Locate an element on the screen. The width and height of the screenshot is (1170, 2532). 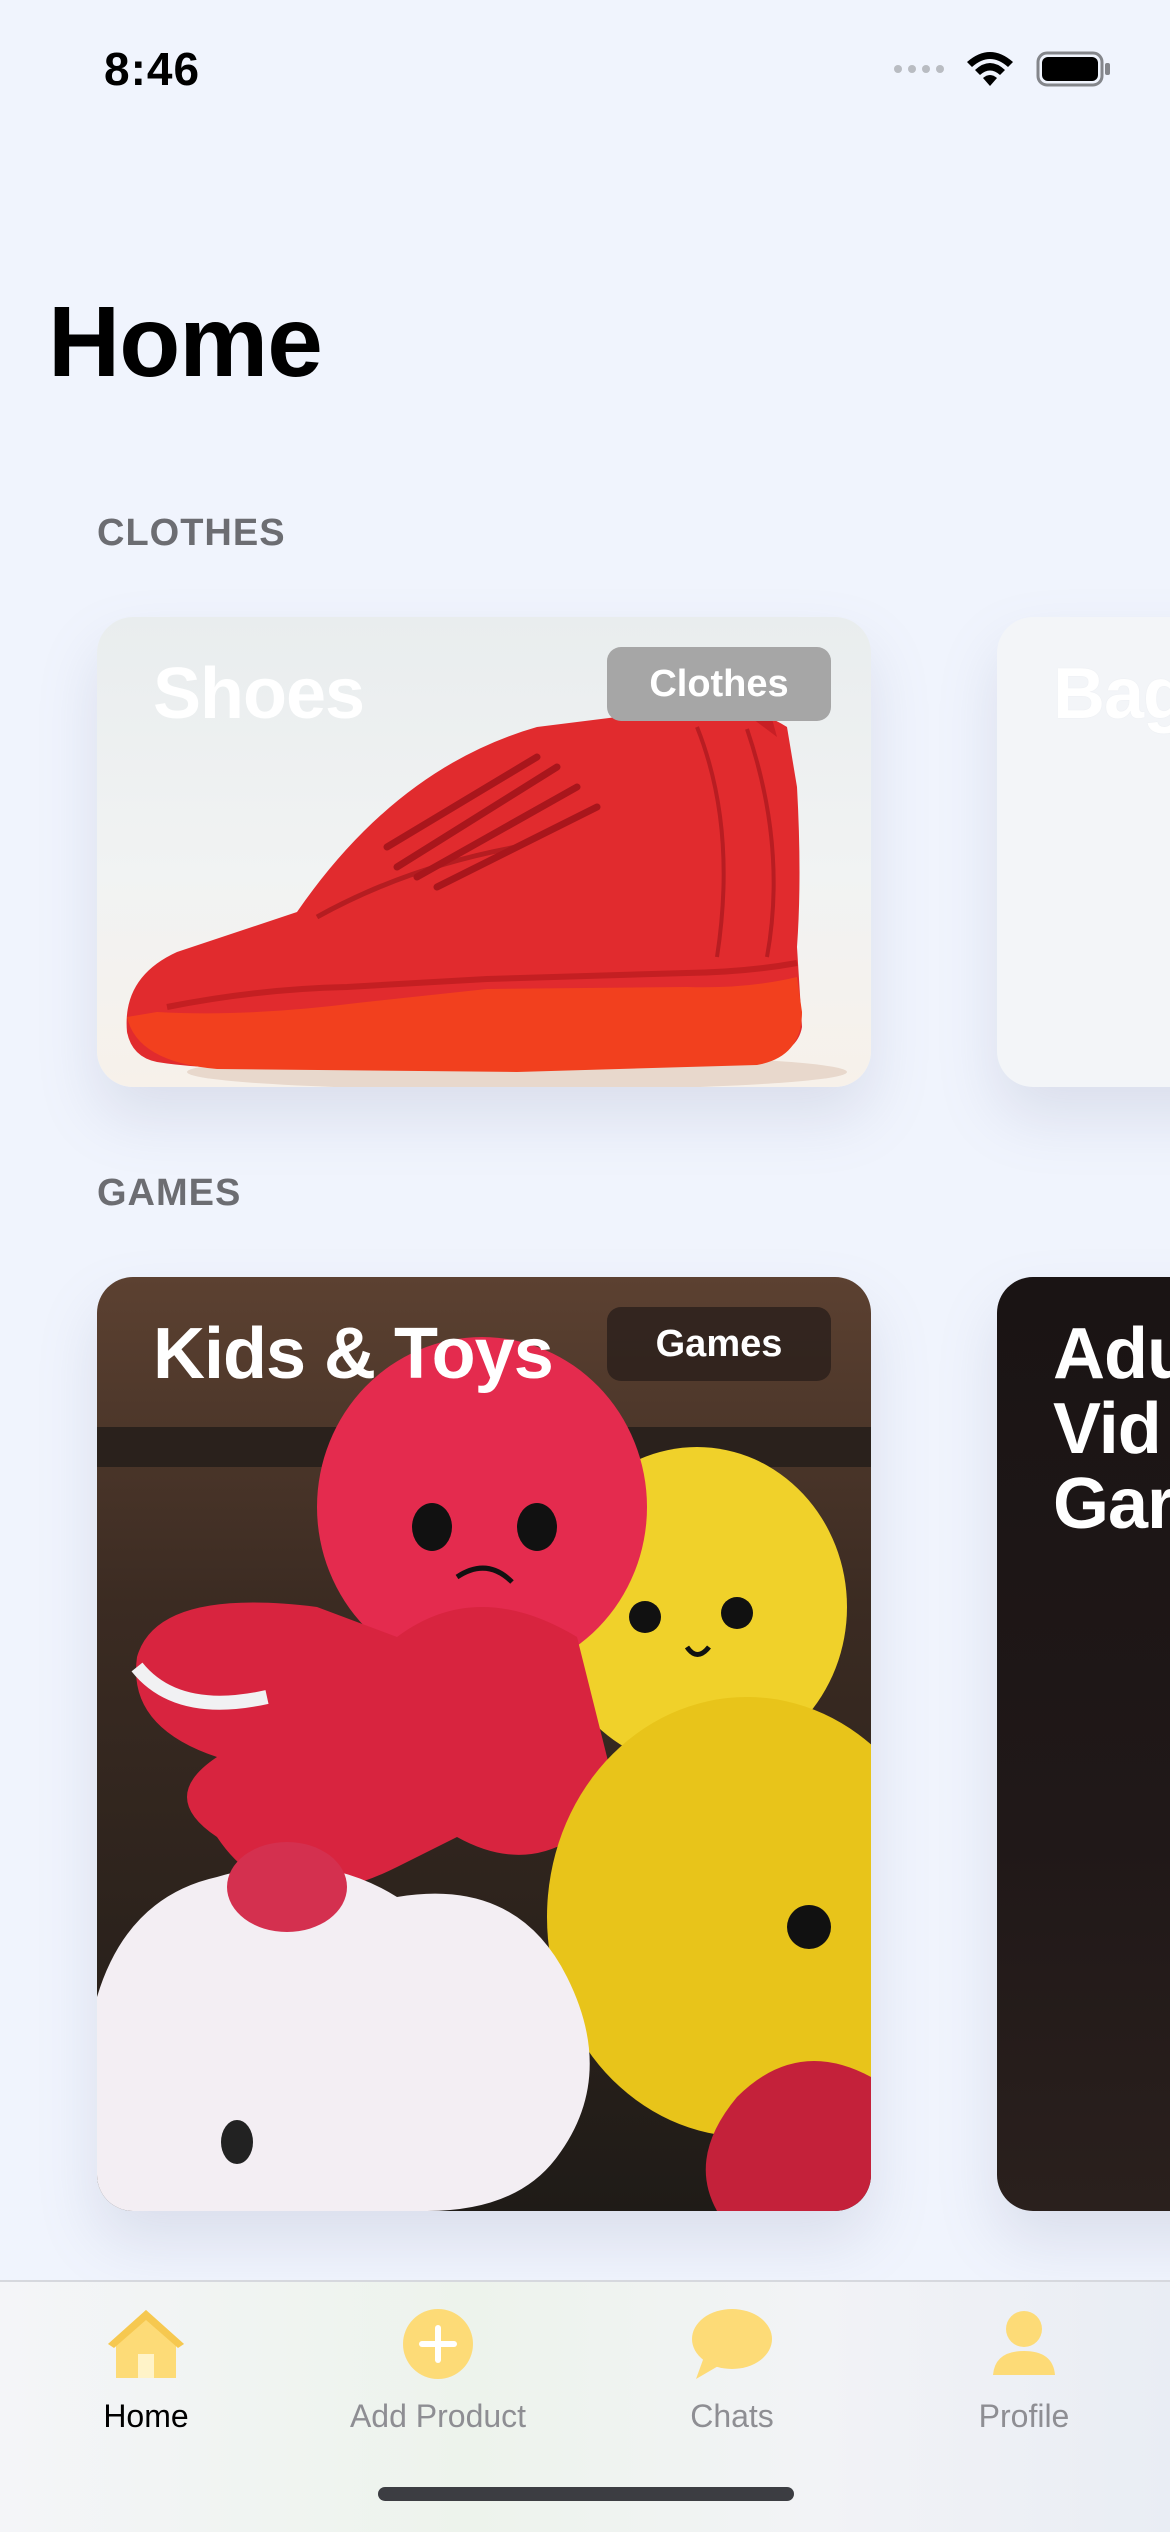
category-card-adult-video-games: Adu Vid Gar is located at coordinates (1083, 1744).